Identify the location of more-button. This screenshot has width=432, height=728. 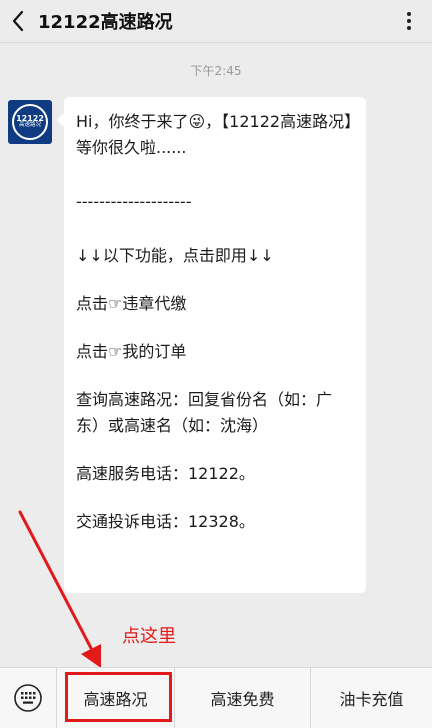
(409, 21).